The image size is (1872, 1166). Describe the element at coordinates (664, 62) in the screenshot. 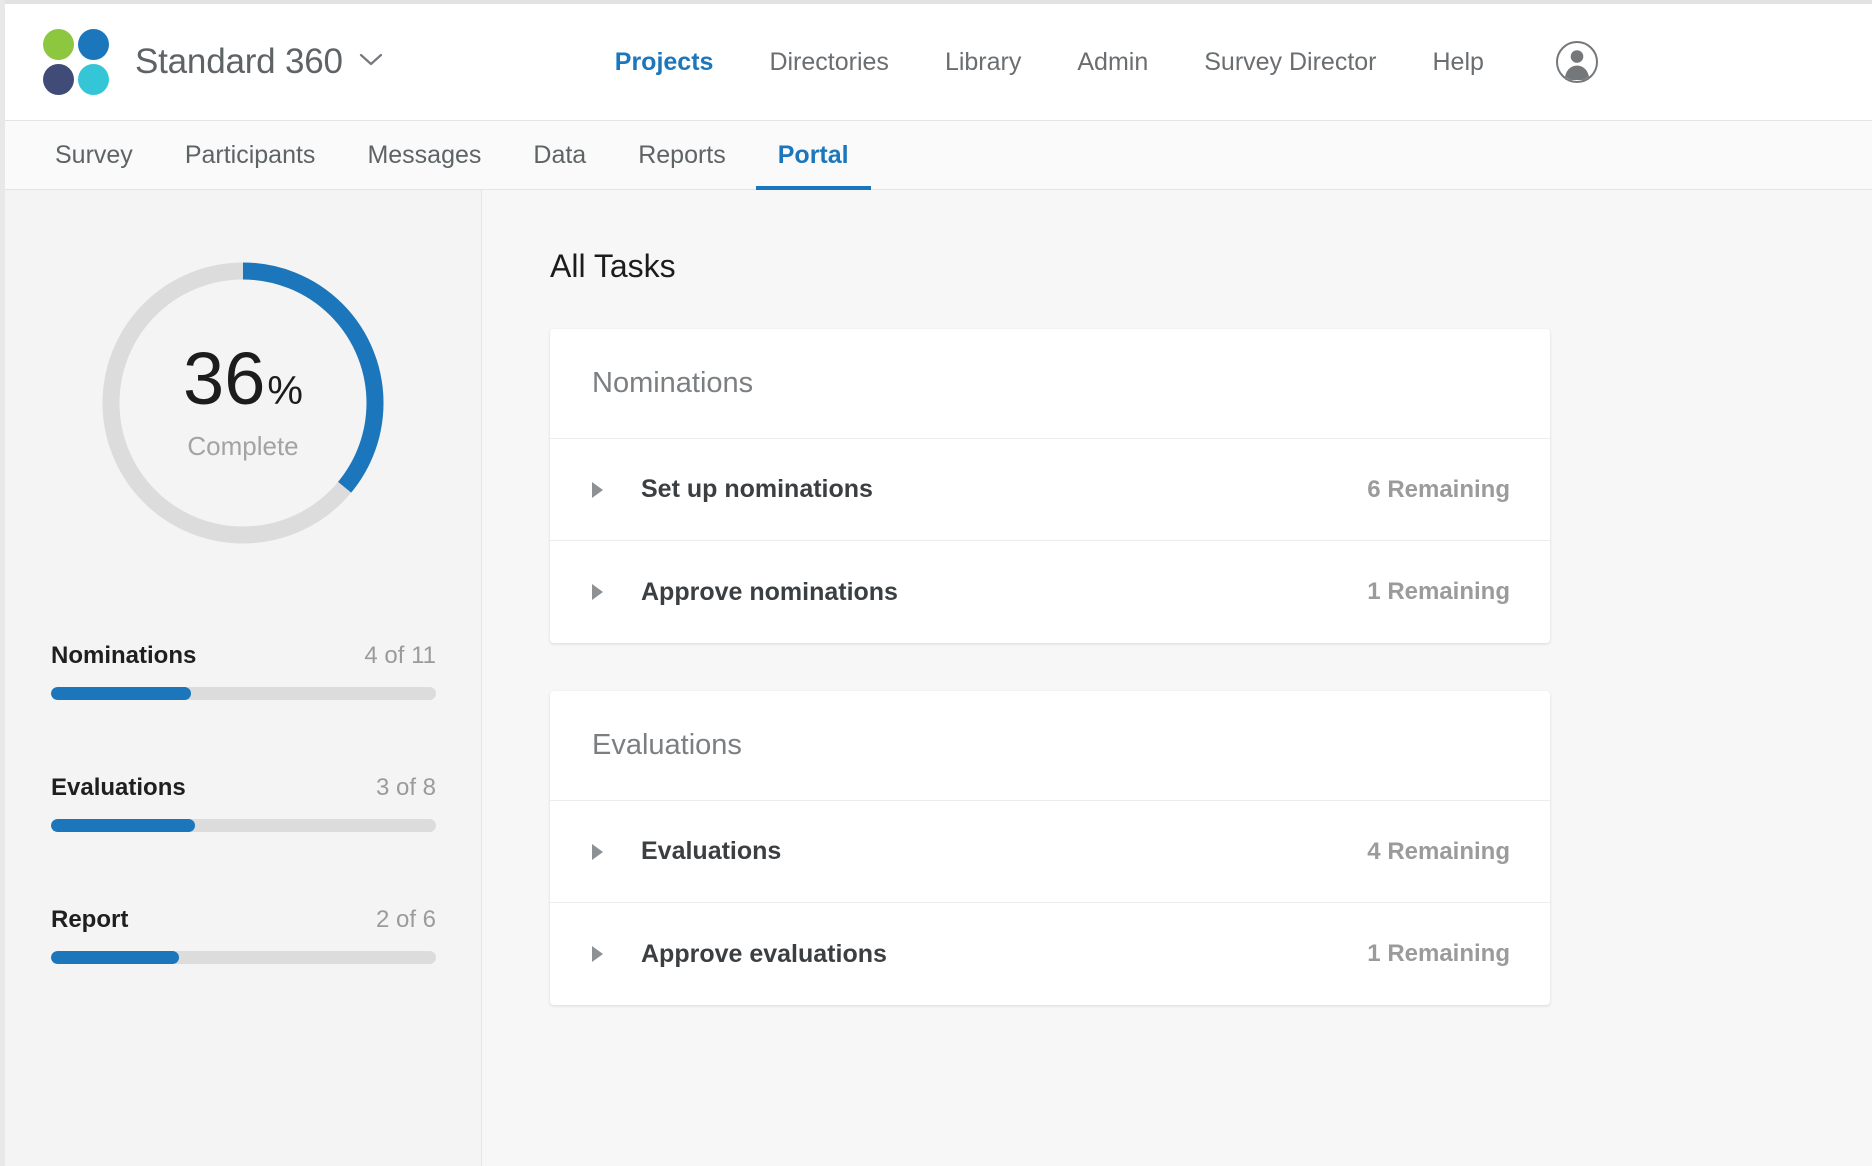

I see `nav-item-projects: Projects` at that location.